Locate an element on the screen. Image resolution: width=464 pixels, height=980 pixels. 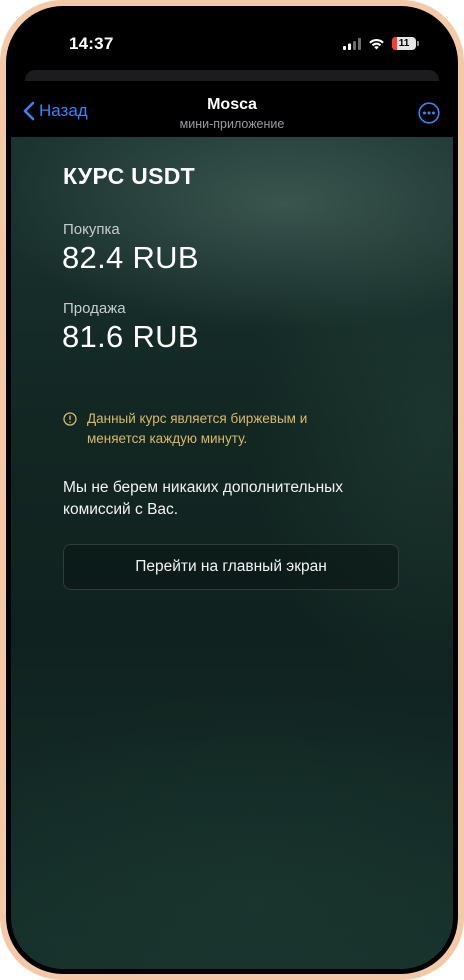
buy-label: Покупка is located at coordinates (91, 229).